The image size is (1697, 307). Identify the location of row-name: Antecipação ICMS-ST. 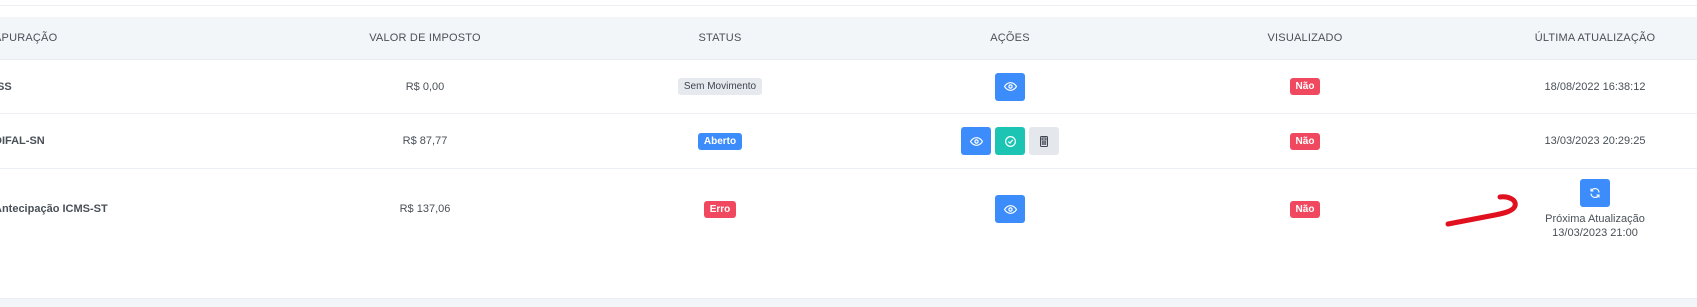
(54, 209).